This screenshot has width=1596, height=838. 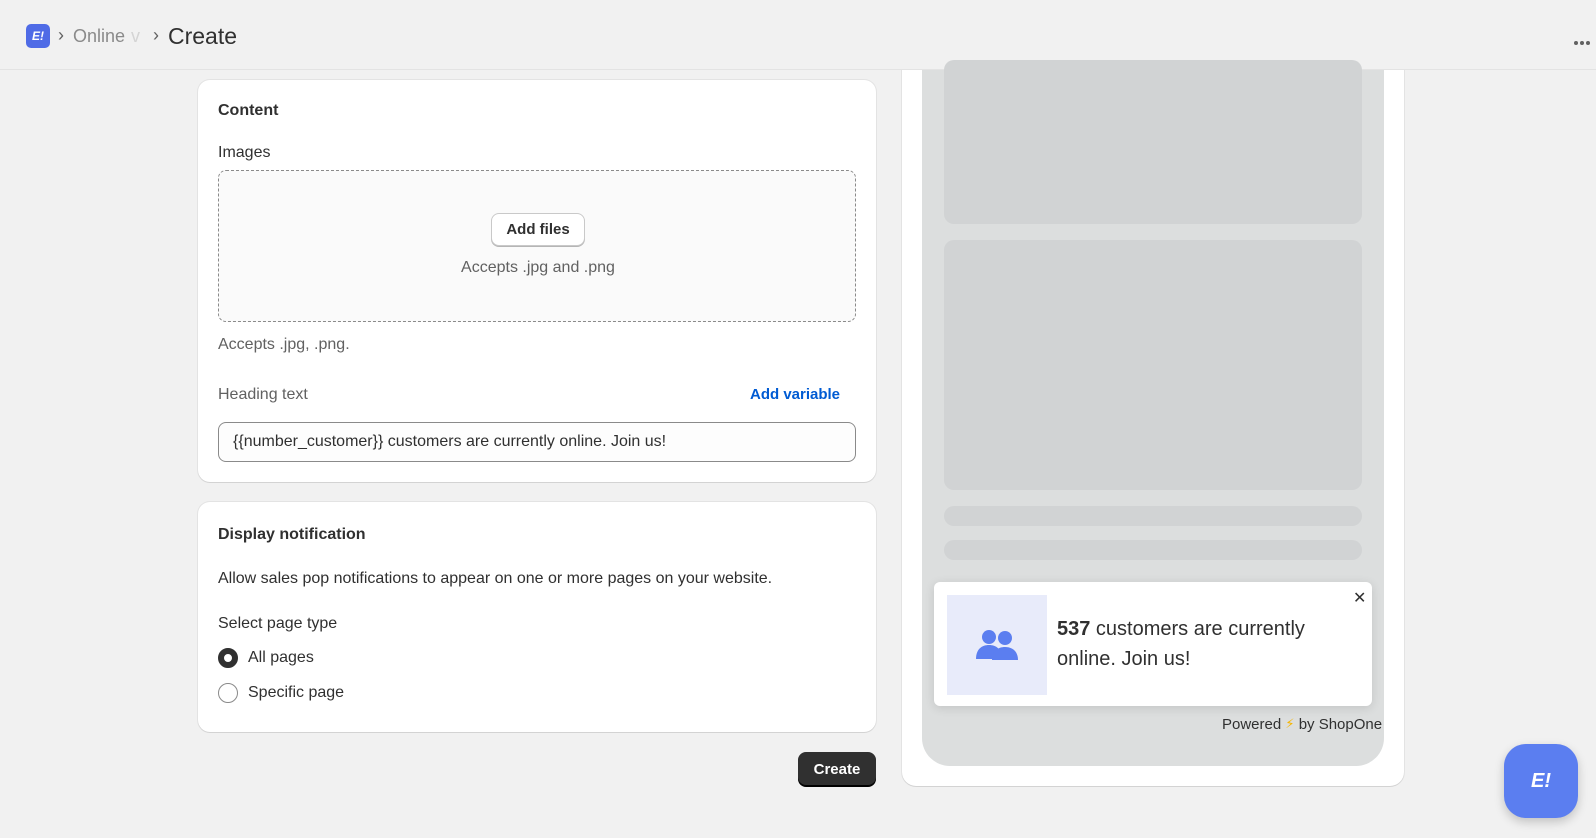 What do you see at coordinates (248, 110) in the screenshot?
I see `content-card-title: Content` at bounding box center [248, 110].